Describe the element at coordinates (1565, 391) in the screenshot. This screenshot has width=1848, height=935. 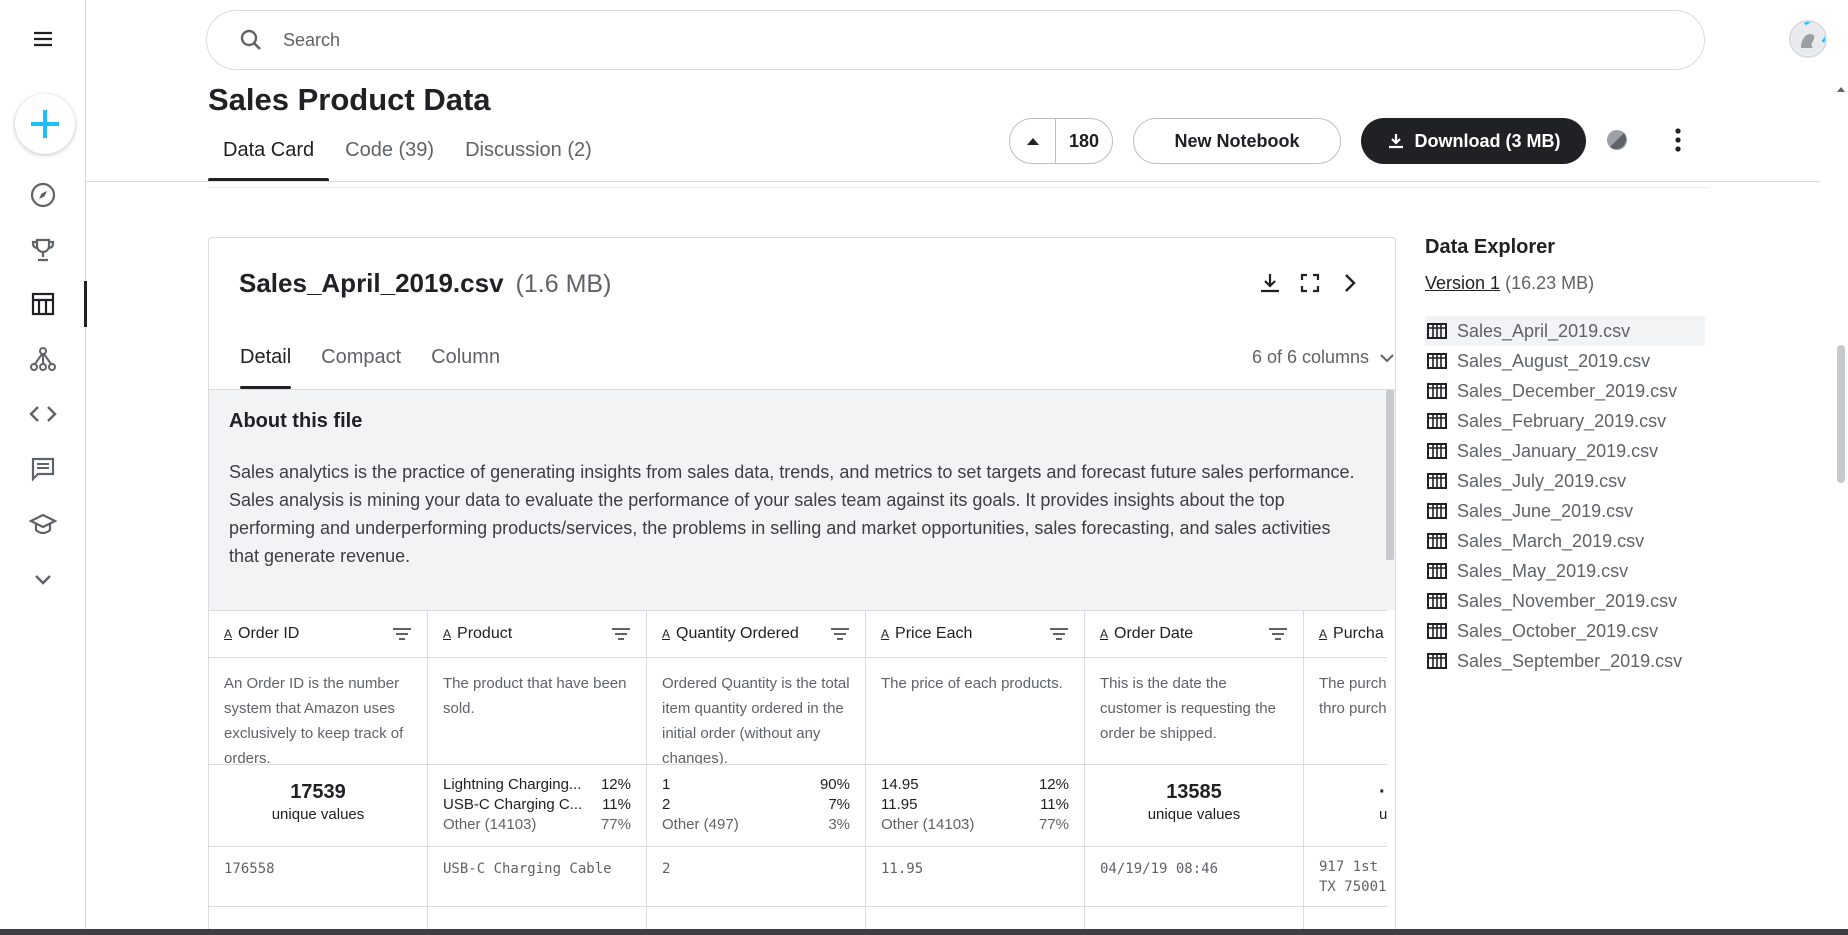
I see `file-list-item: Sales_December_2019.csv` at that location.